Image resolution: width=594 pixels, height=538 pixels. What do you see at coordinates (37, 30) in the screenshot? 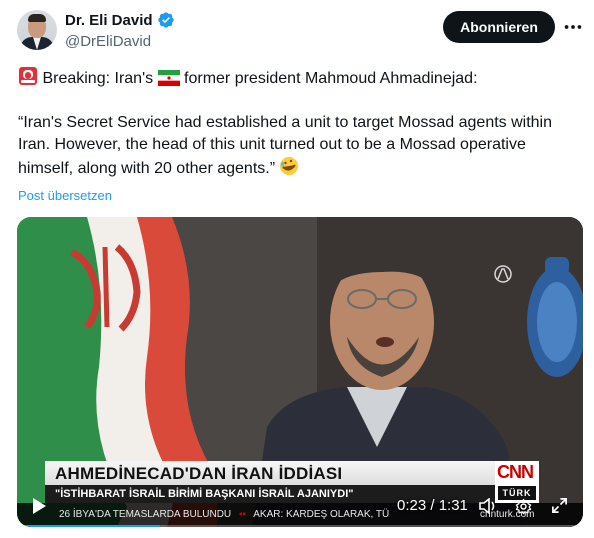
I see `avatar` at bounding box center [37, 30].